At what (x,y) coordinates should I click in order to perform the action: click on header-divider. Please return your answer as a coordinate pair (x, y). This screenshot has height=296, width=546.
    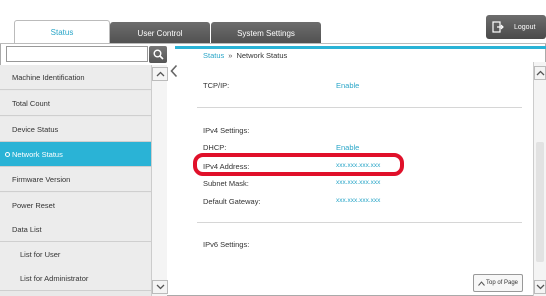
    Looking at the image, I should click on (273, 43).